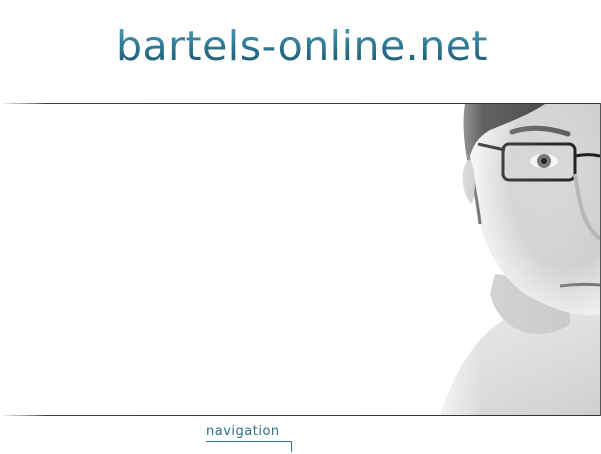  I want to click on navigation-underline, so click(249, 446).